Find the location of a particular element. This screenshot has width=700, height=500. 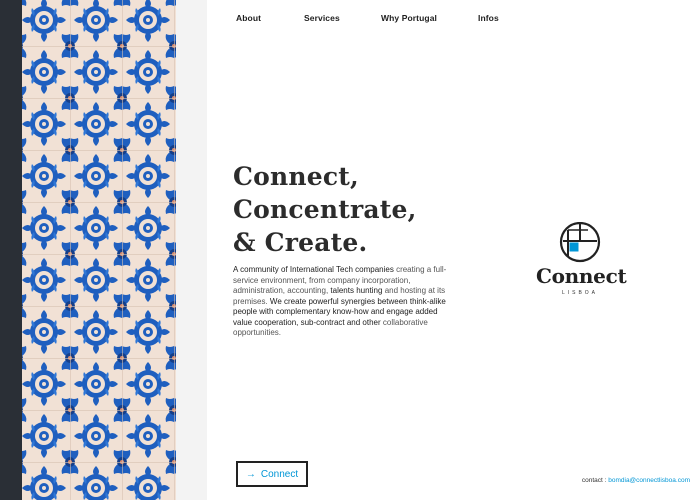

hero-headline: Connect, Concentrate, & Create. is located at coordinates (333, 209).